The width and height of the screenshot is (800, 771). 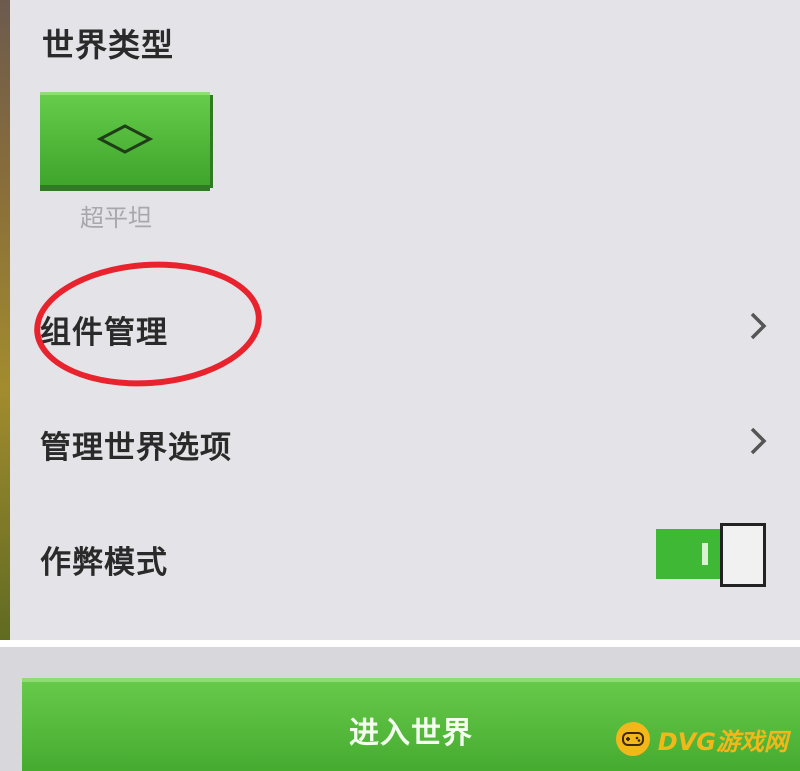 What do you see at coordinates (405, 325) in the screenshot?
I see `menu-item-component-management: 组件管理` at bounding box center [405, 325].